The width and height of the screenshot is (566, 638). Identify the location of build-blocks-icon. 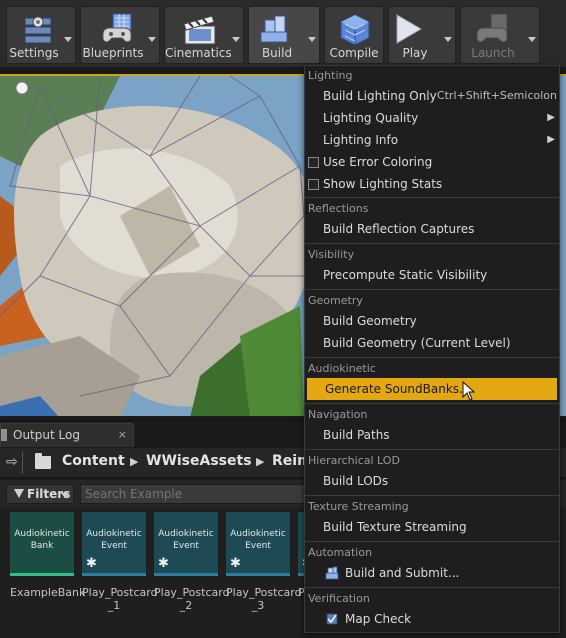
(274, 29).